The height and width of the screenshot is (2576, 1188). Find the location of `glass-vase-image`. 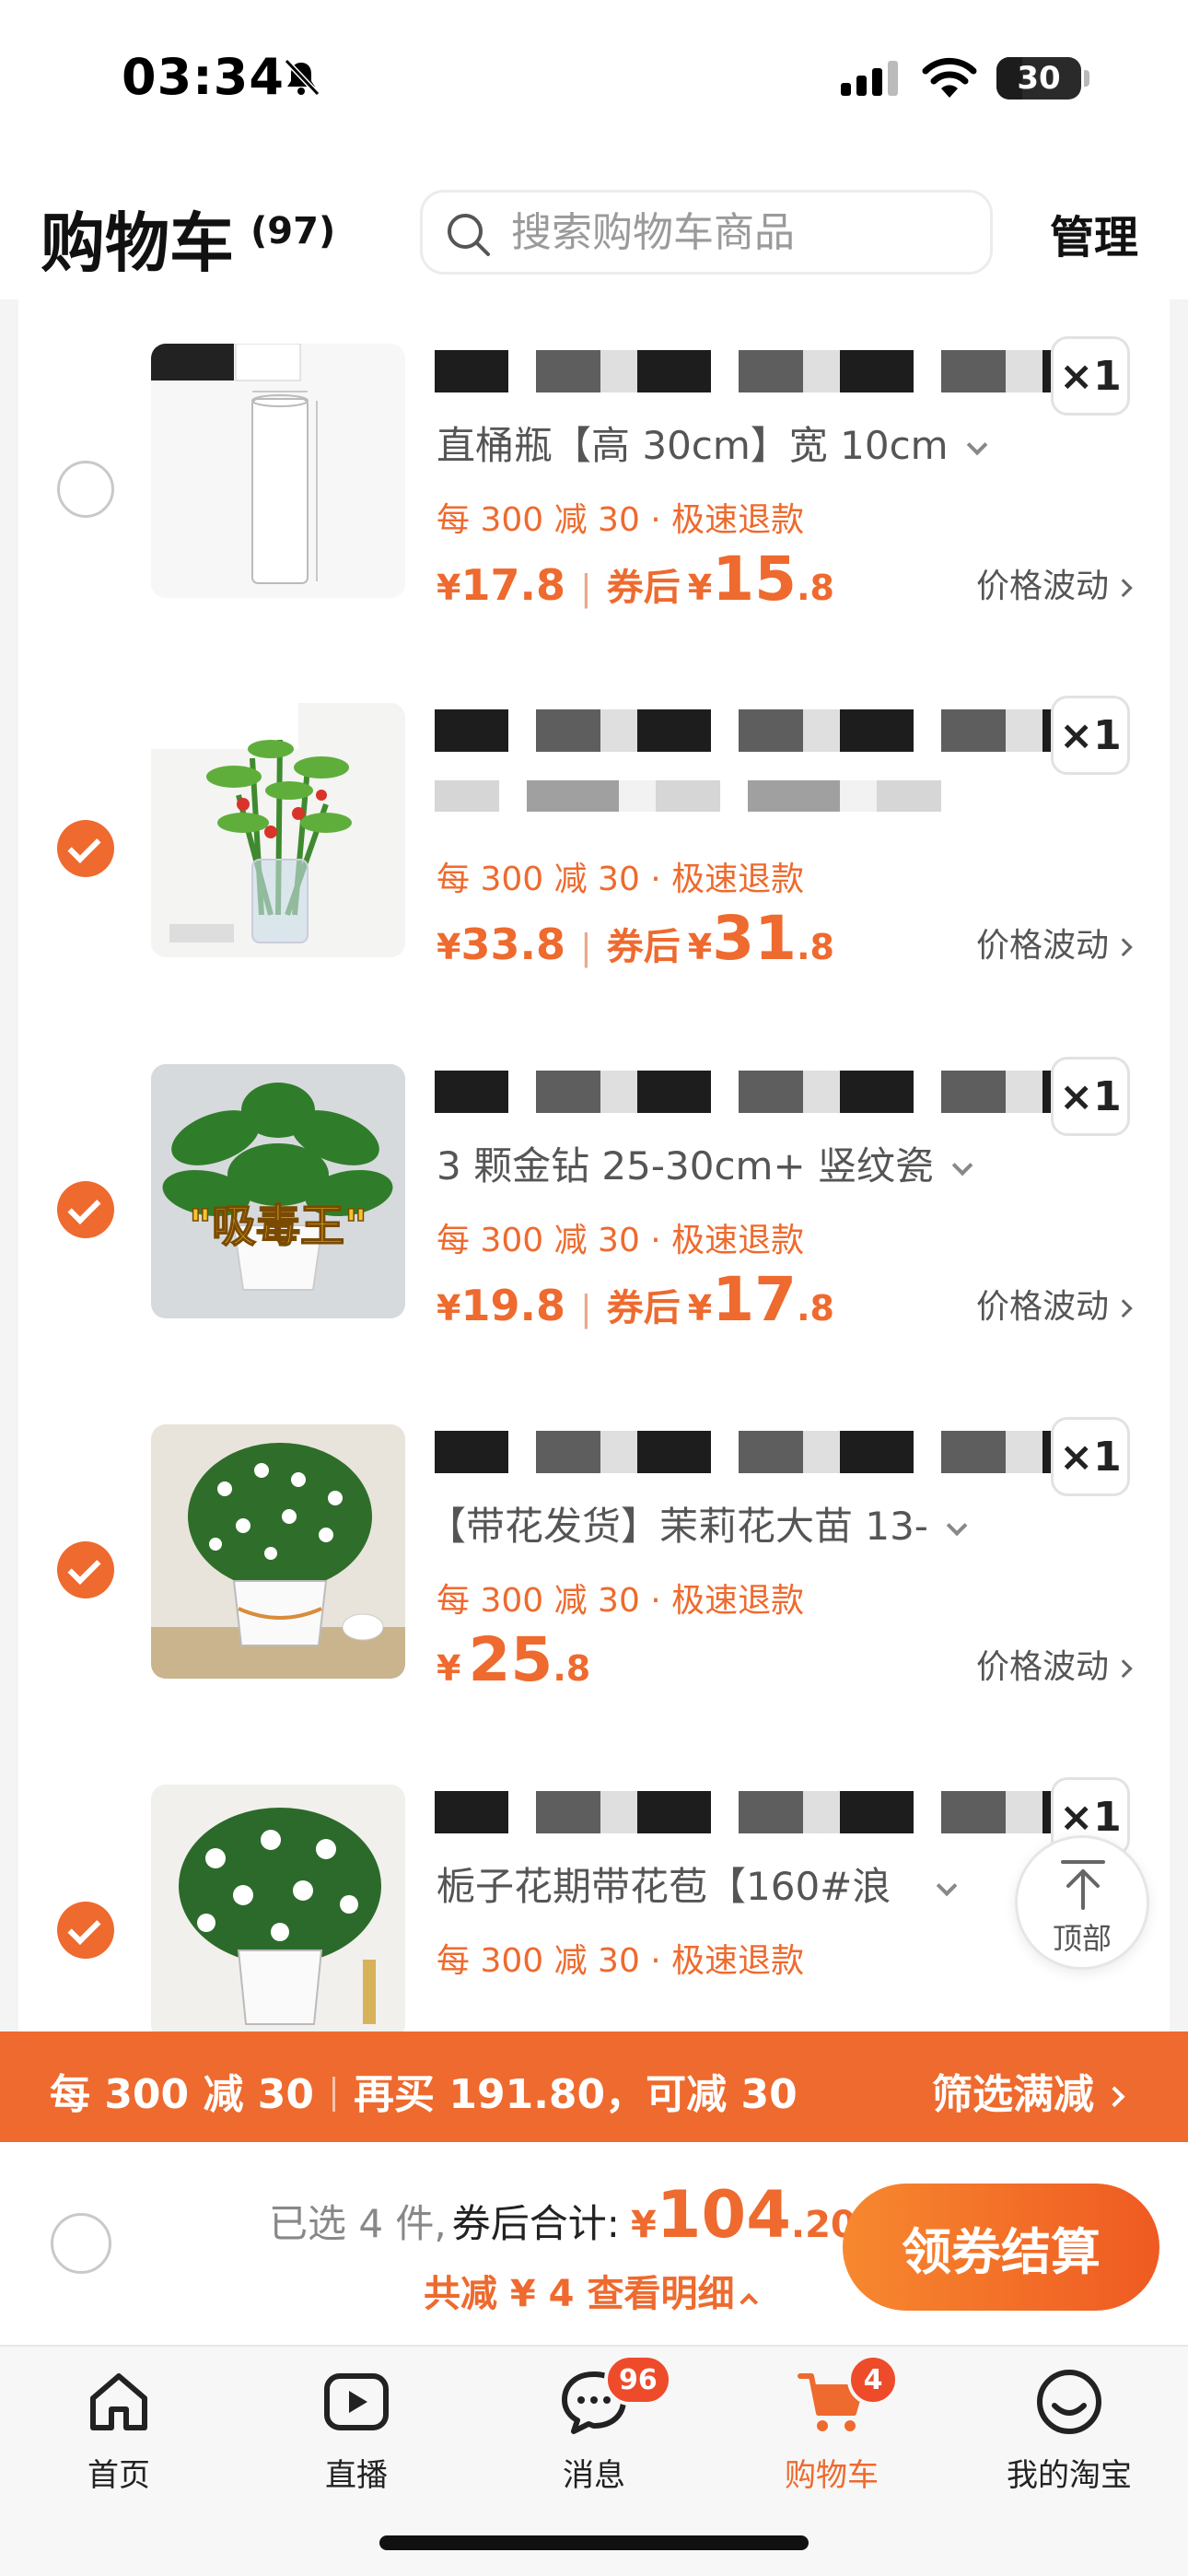

glass-vase-image is located at coordinates (278, 471).